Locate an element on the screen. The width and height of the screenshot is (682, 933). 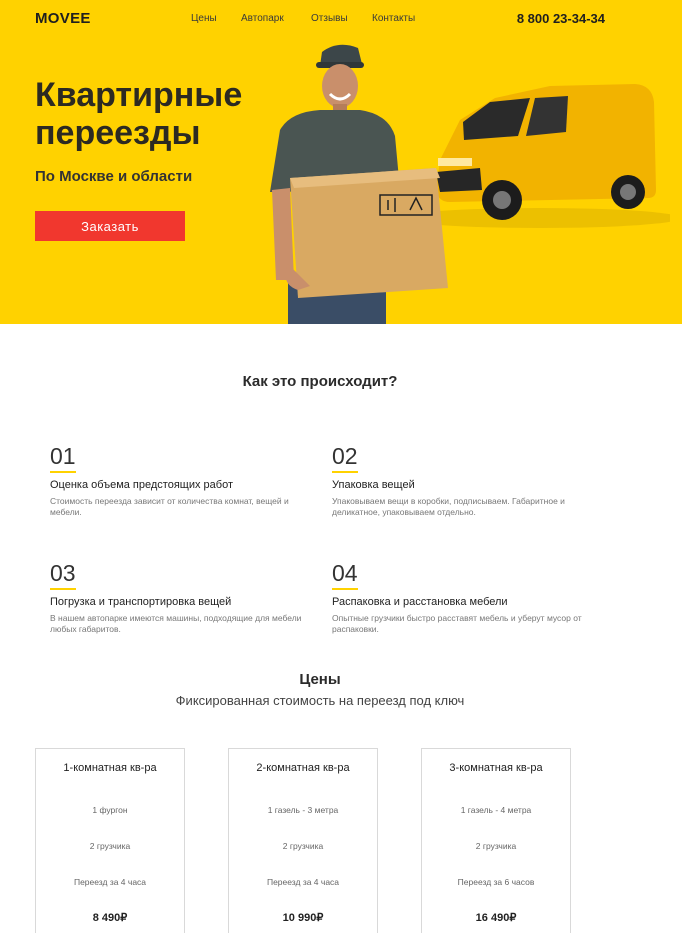
price-card-feature: 1 газель - 4 метра is located at coordinates (496, 810).